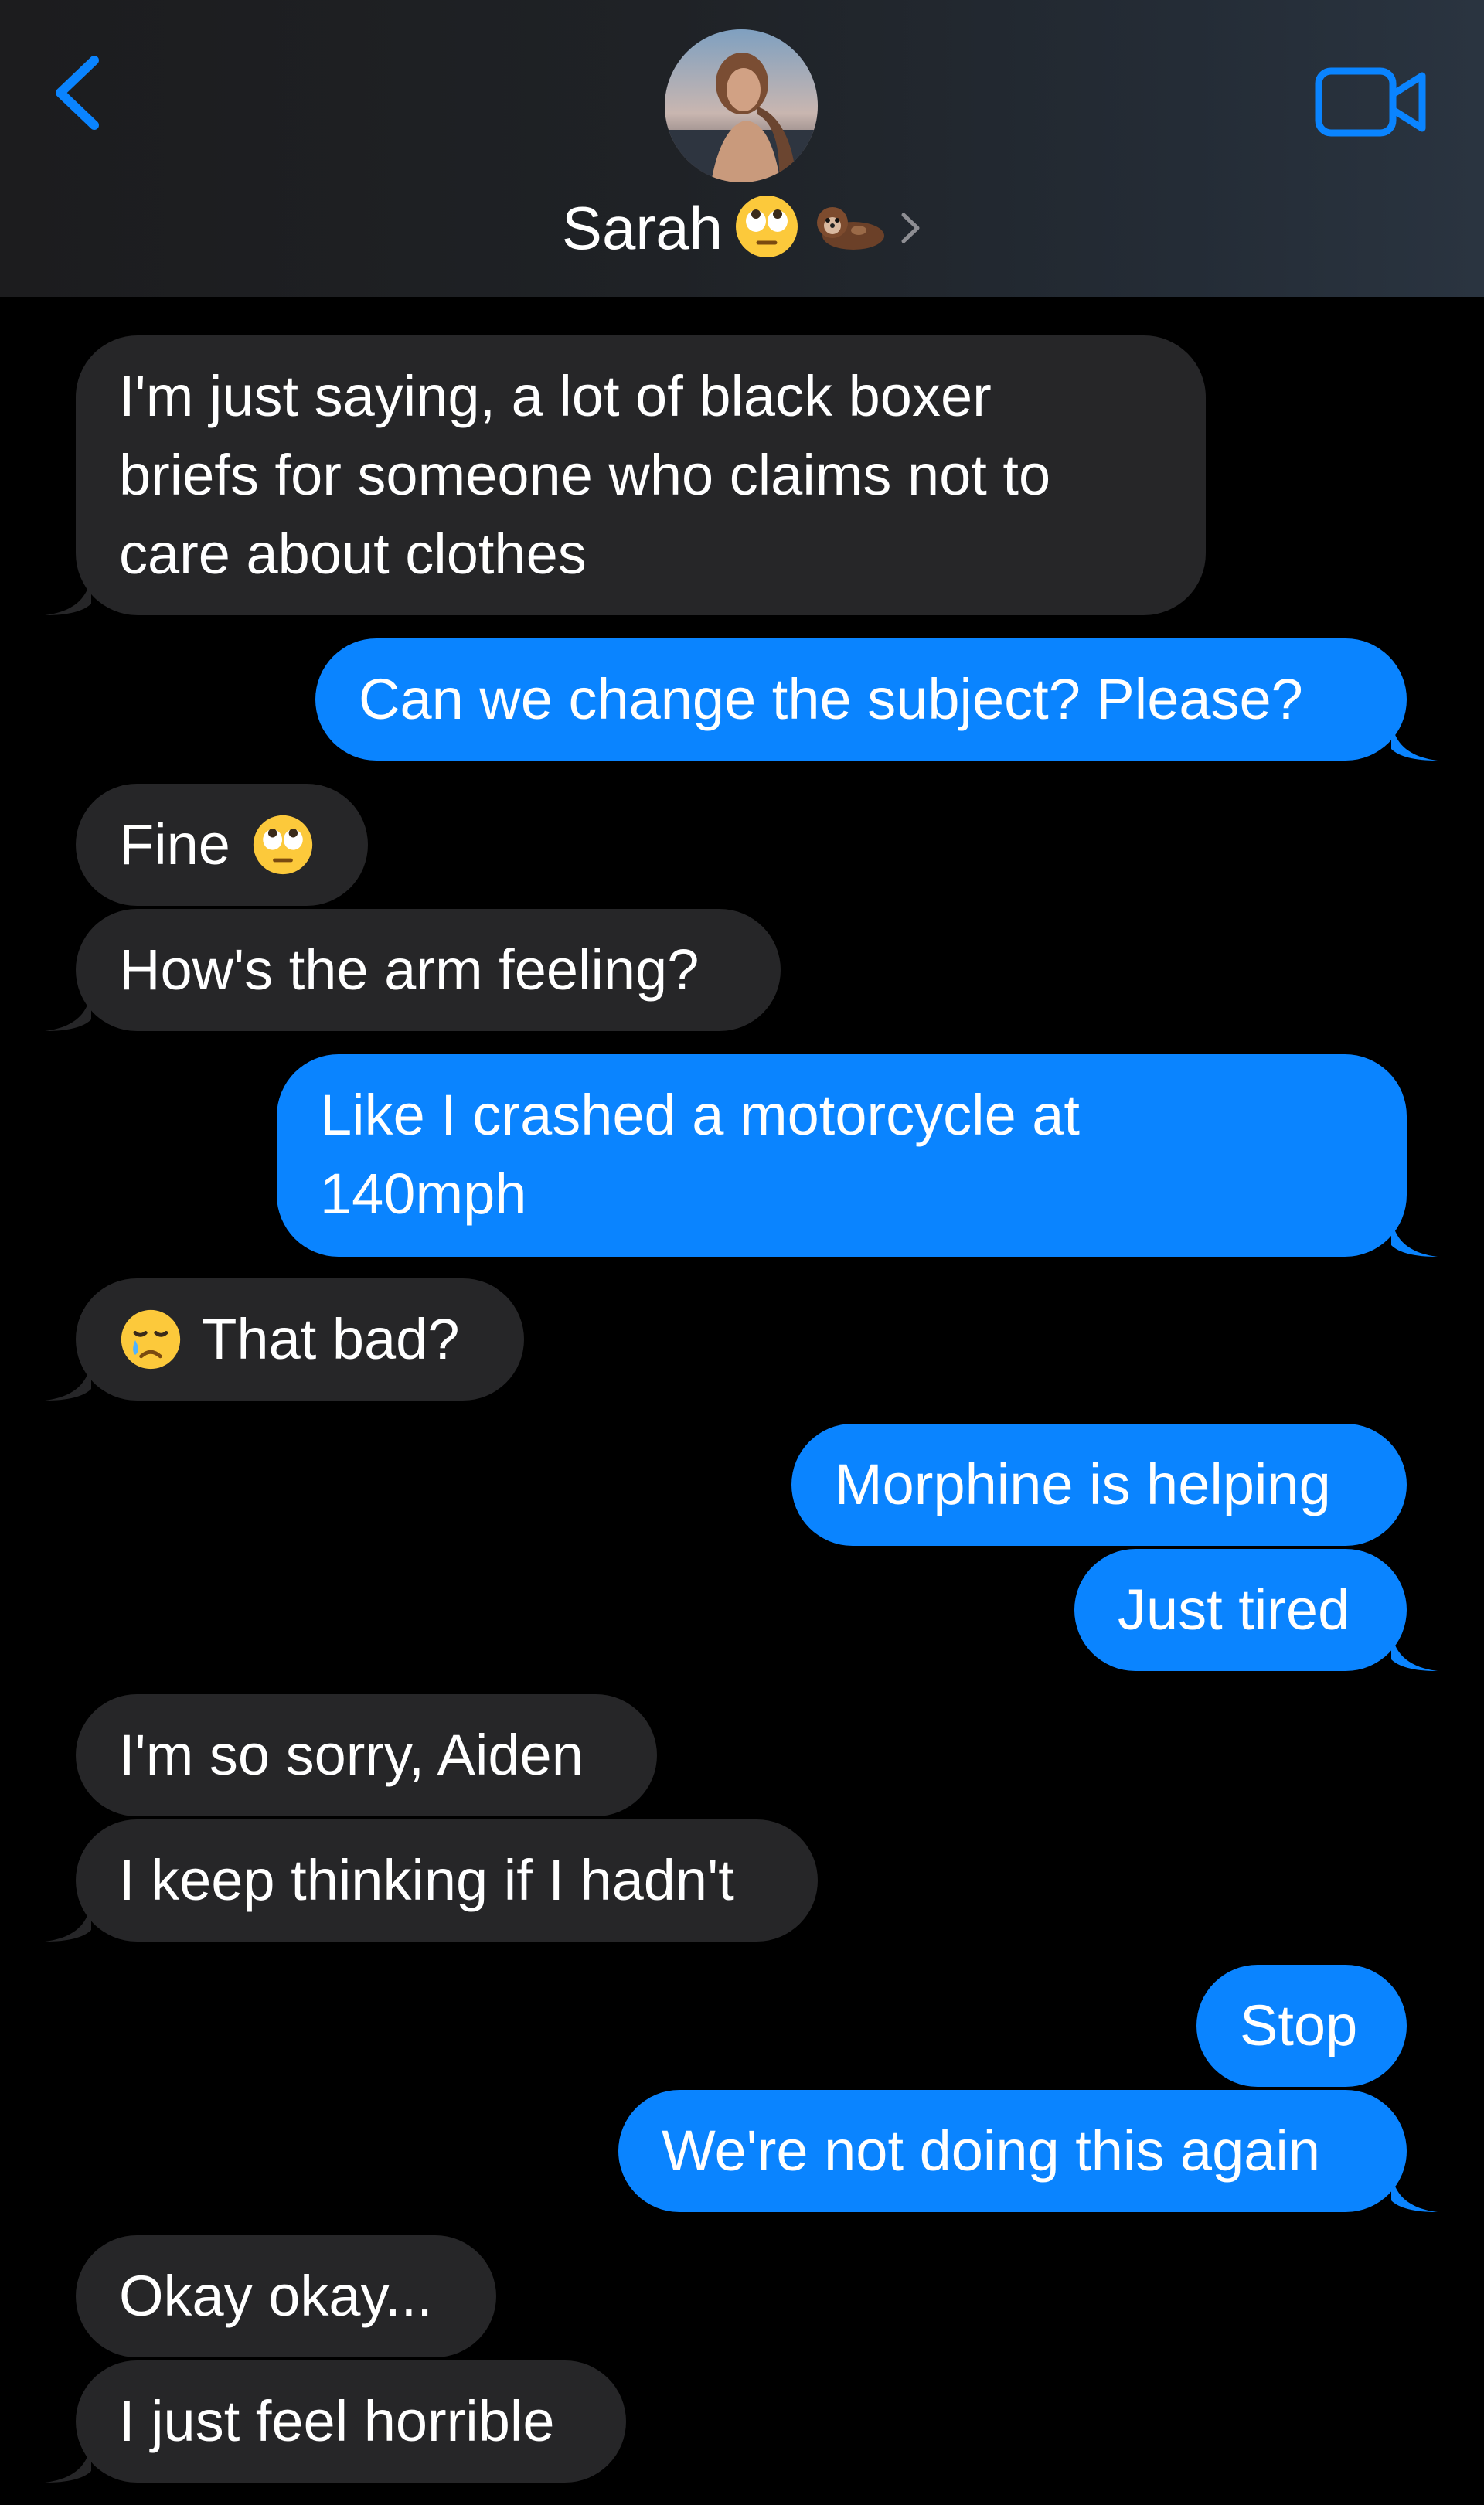 The width and height of the screenshot is (1484, 2505). I want to click on contact-avatar, so click(741, 106).